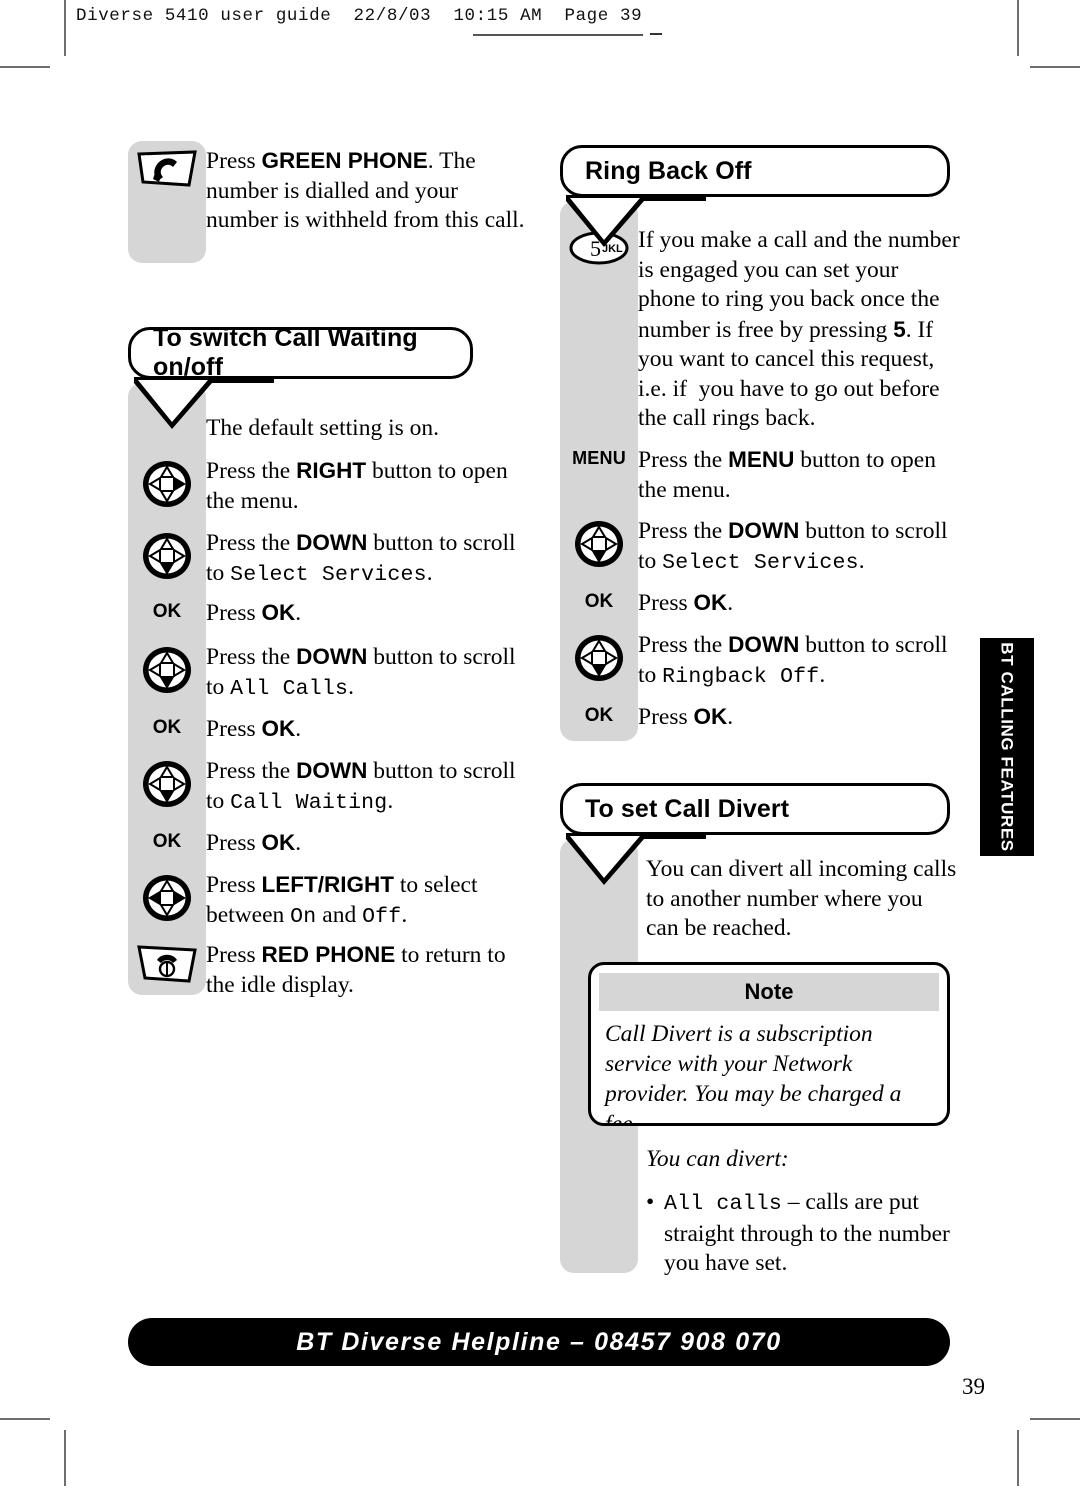  I want to click on lcd-all-calls-lower: All calls, so click(723, 1204).